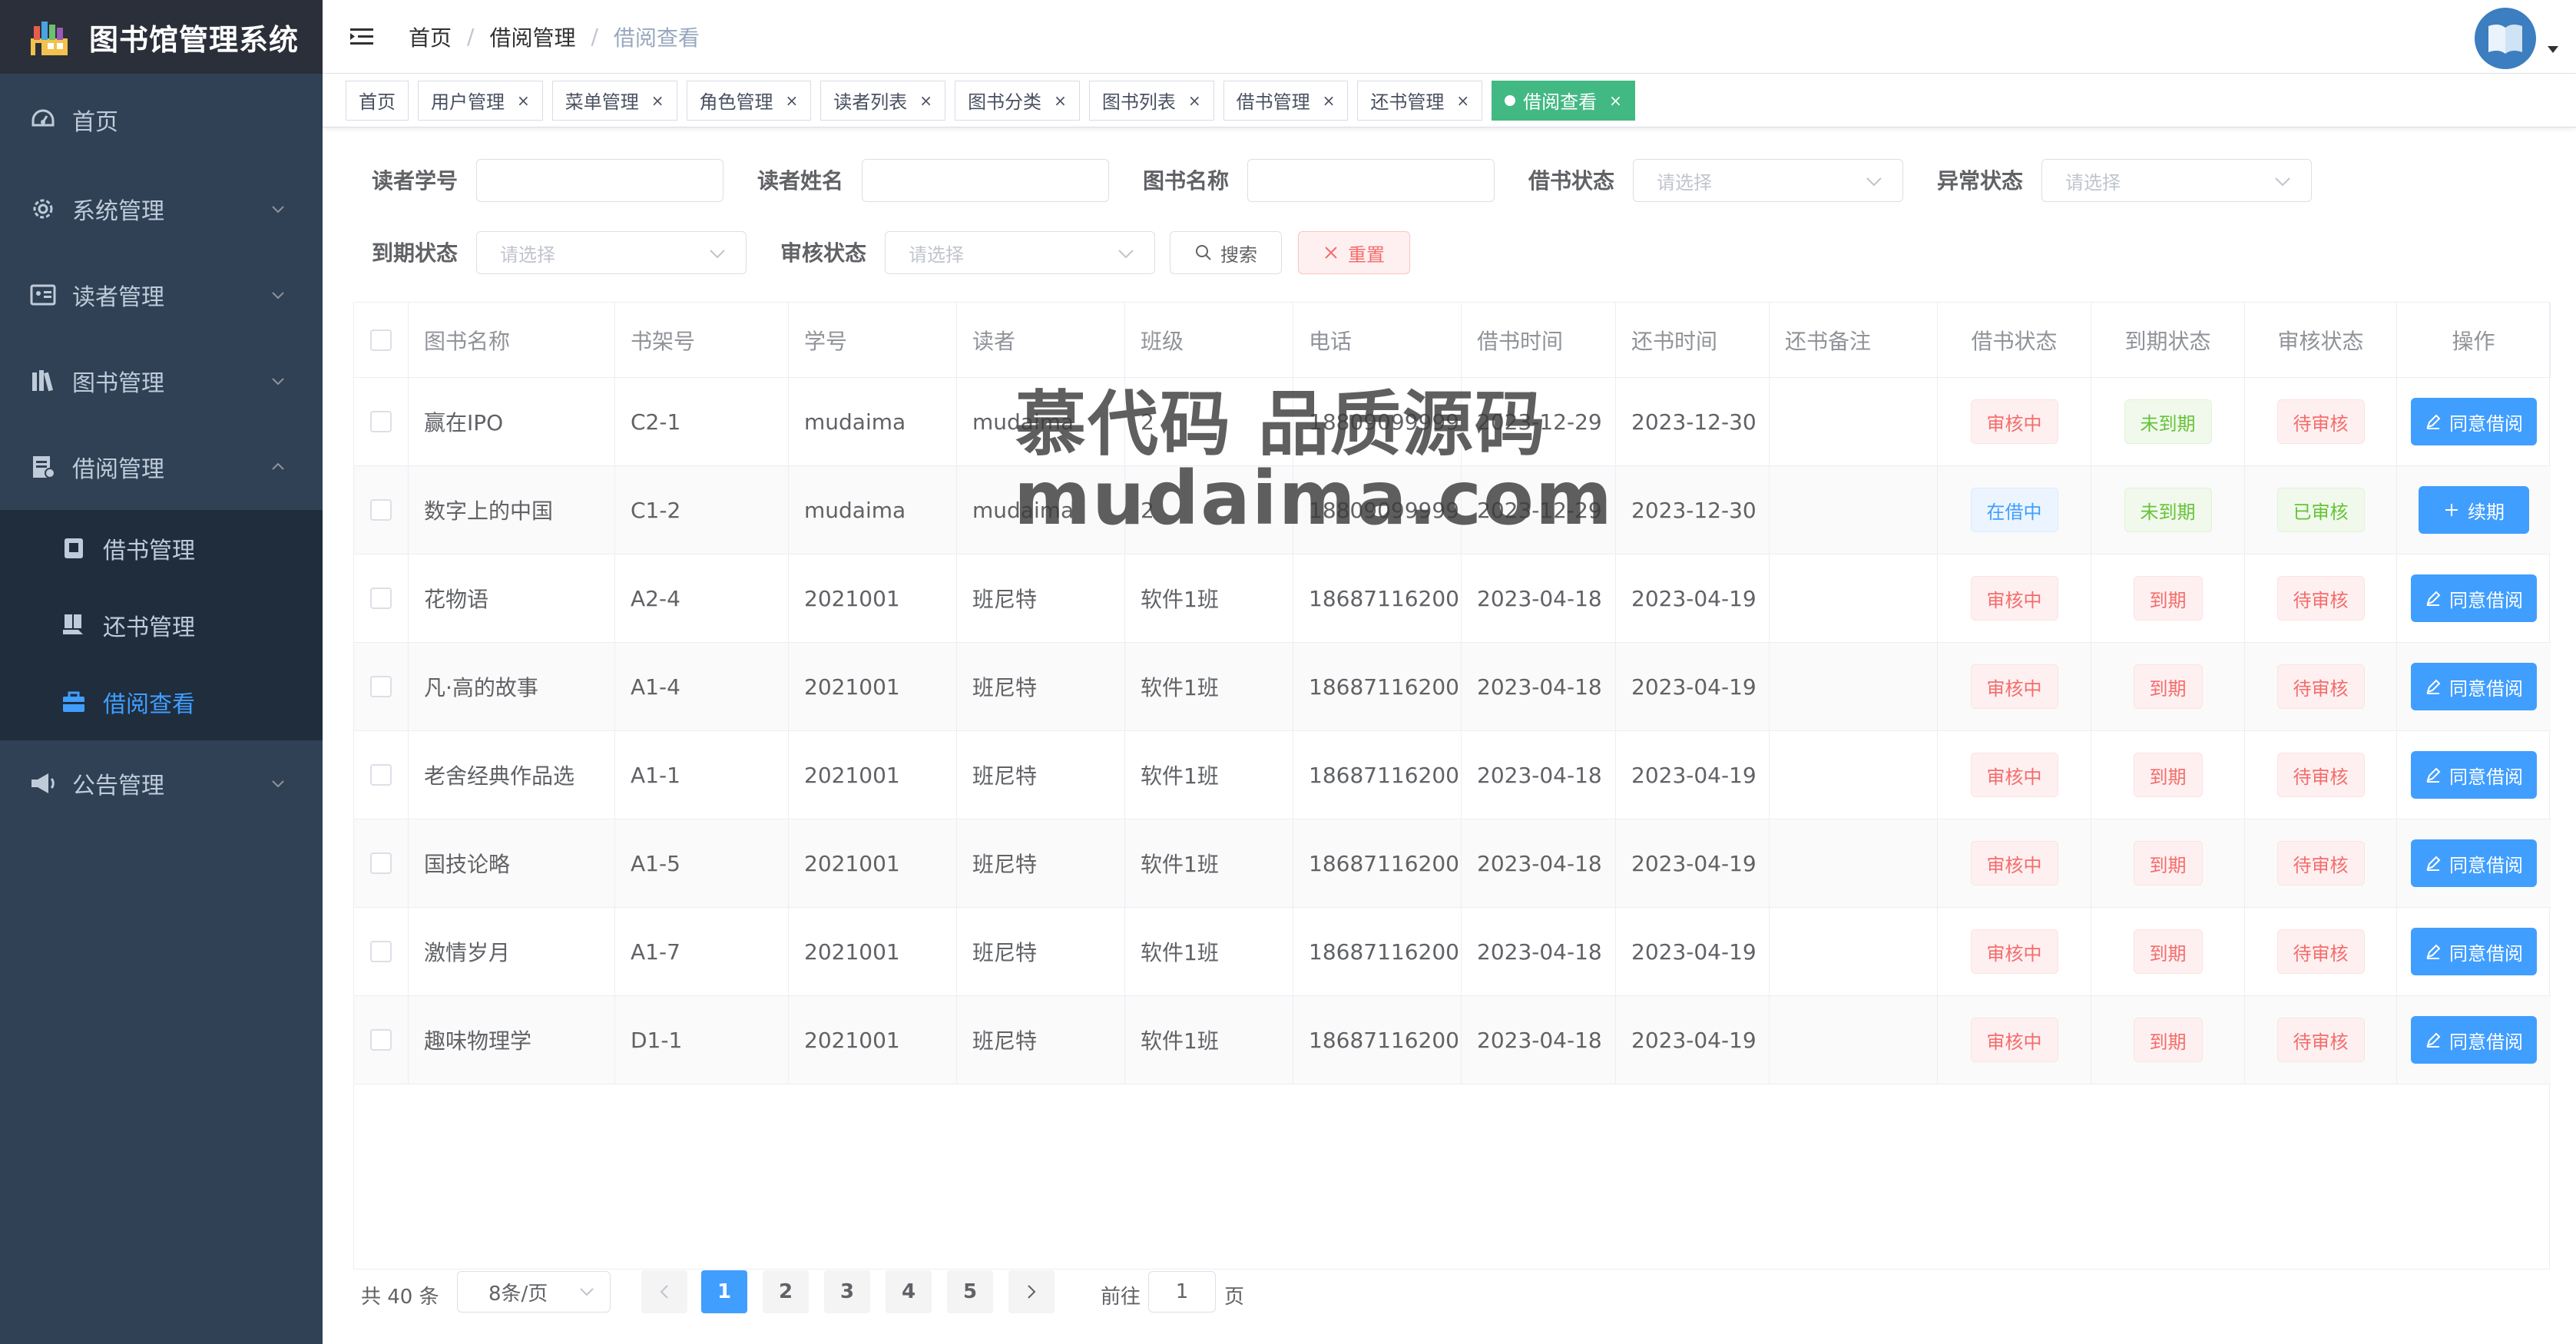 The width and height of the screenshot is (2576, 1344). What do you see at coordinates (702, 598) in the screenshot?
I see `shelf-cell: A2-4` at bounding box center [702, 598].